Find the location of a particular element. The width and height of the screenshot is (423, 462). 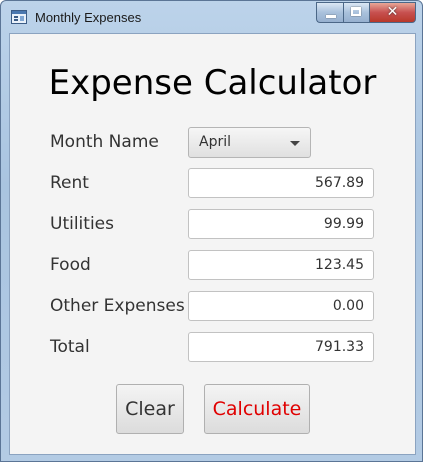

maximize-button is located at coordinates (356, 12).